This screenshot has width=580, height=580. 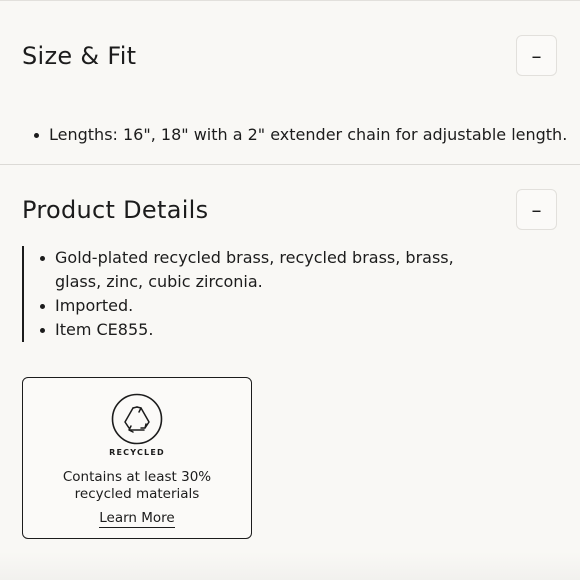 What do you see at coordinates (137, 419) in the screenshot?
I see `recycle-icon` at bounding box center [137, 419].